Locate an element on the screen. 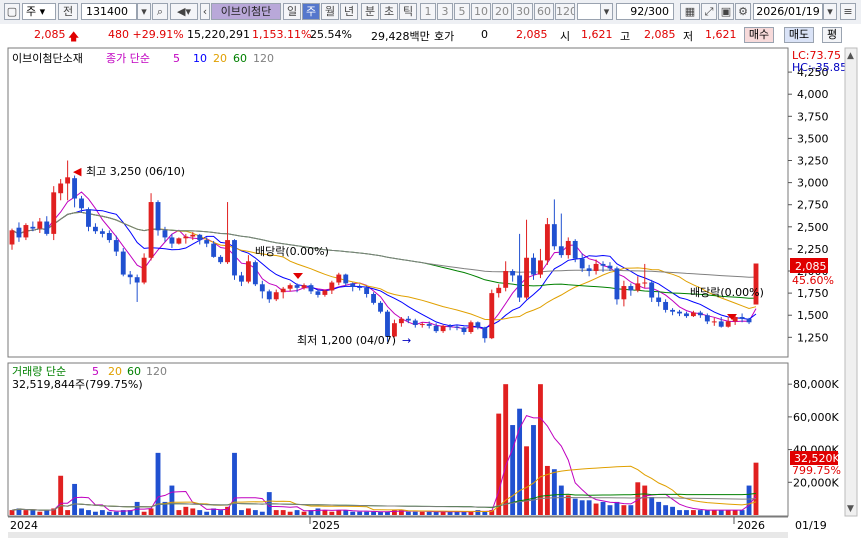  legend-ma60: 60 is located at coordinates (240, 58).